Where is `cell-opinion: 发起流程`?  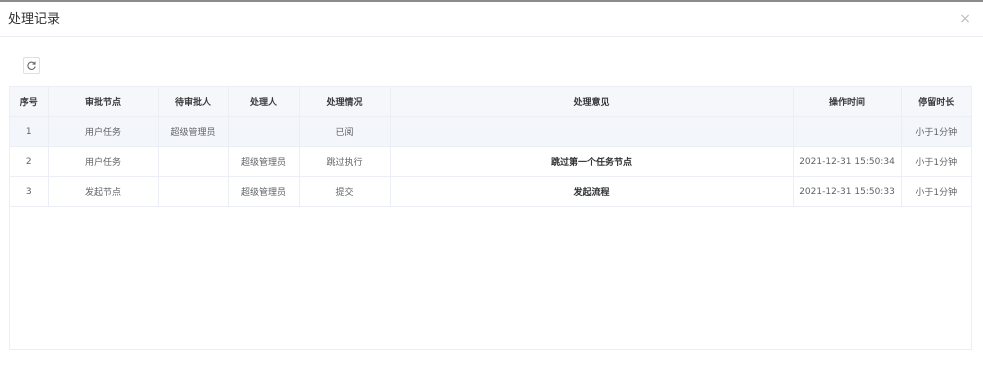 cell-opinion: 发起流程 is located at coordinates (592, 191).